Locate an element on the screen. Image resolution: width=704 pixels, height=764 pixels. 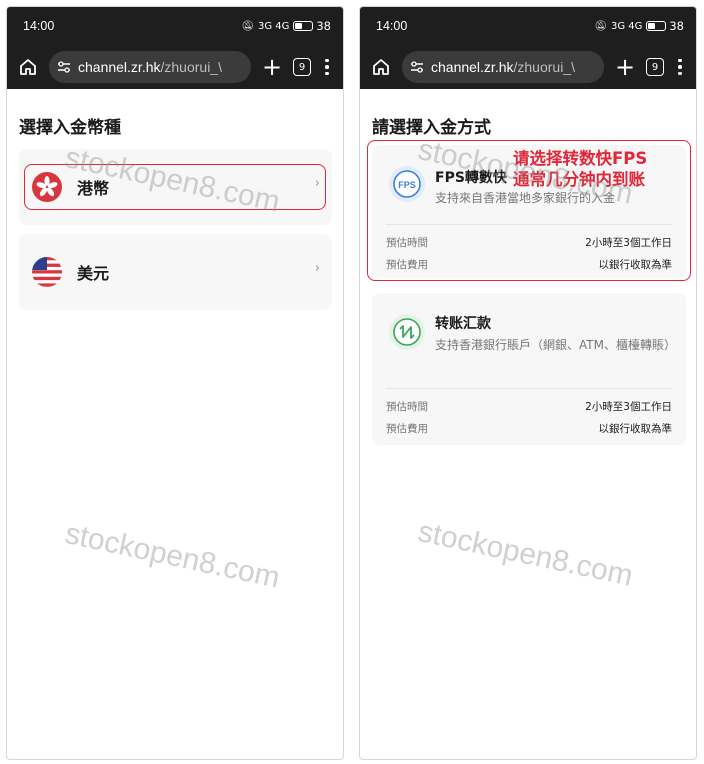
us-flag-icon is located at coordinates (47, 272).